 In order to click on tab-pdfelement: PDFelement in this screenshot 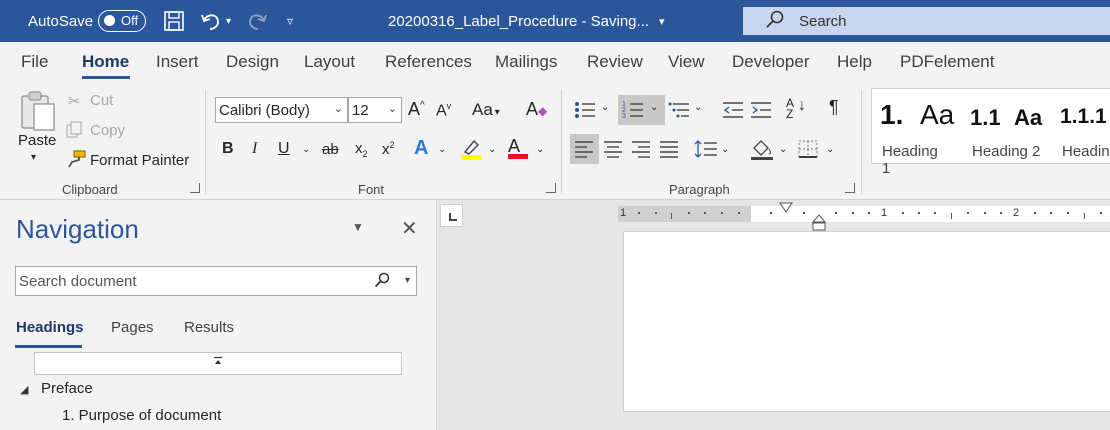, I will do `click(947, 62)`.